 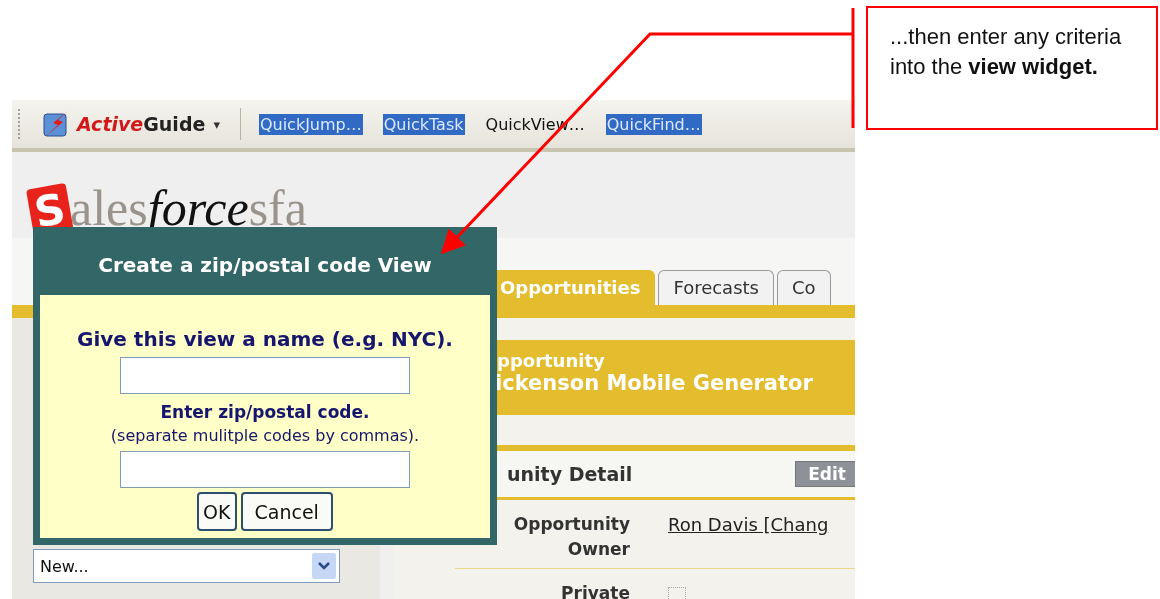 What do you see at coordinates (20, 124) in the screenshot?
I see `grip-handle` at bounding box center [20, 124].